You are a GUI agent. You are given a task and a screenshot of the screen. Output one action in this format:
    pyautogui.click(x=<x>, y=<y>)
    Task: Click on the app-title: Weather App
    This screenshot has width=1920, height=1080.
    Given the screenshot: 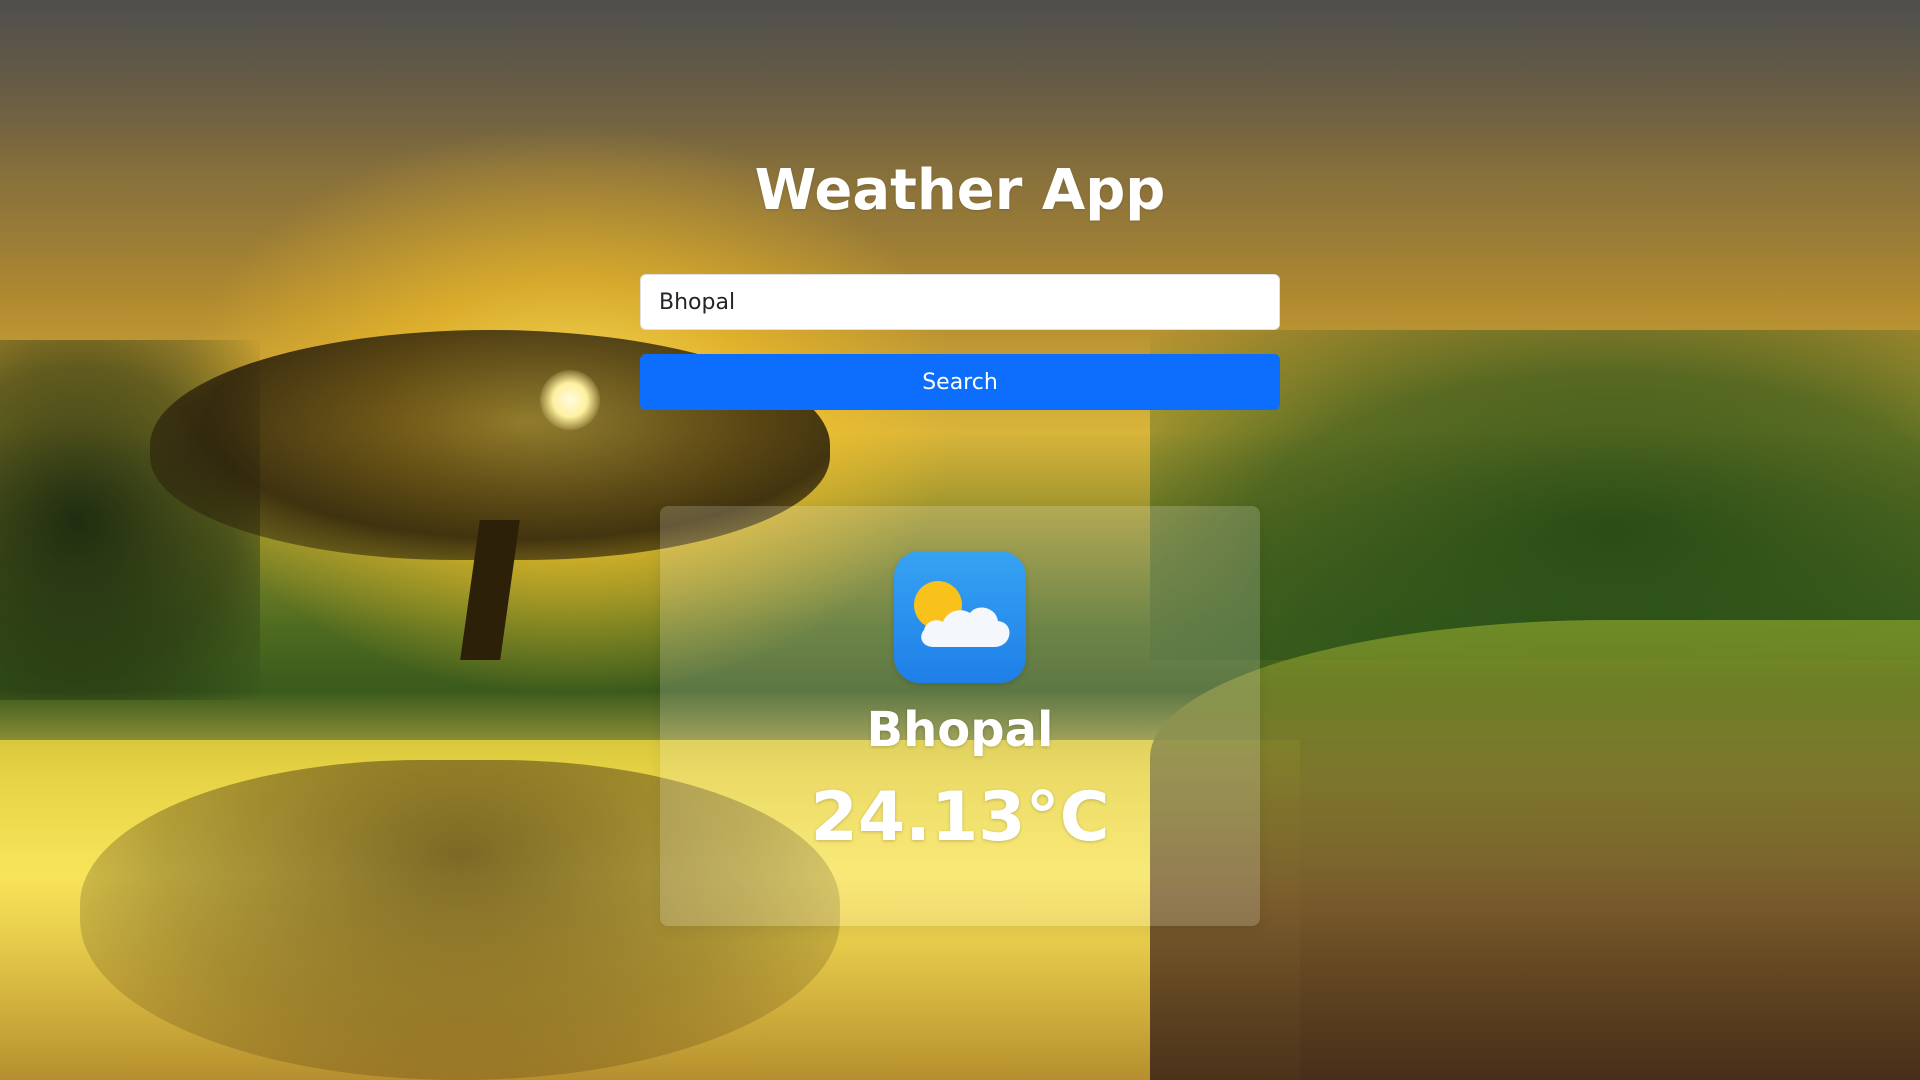 What is the action you would take?
    pyautogui.click(x=960, y=190)
    